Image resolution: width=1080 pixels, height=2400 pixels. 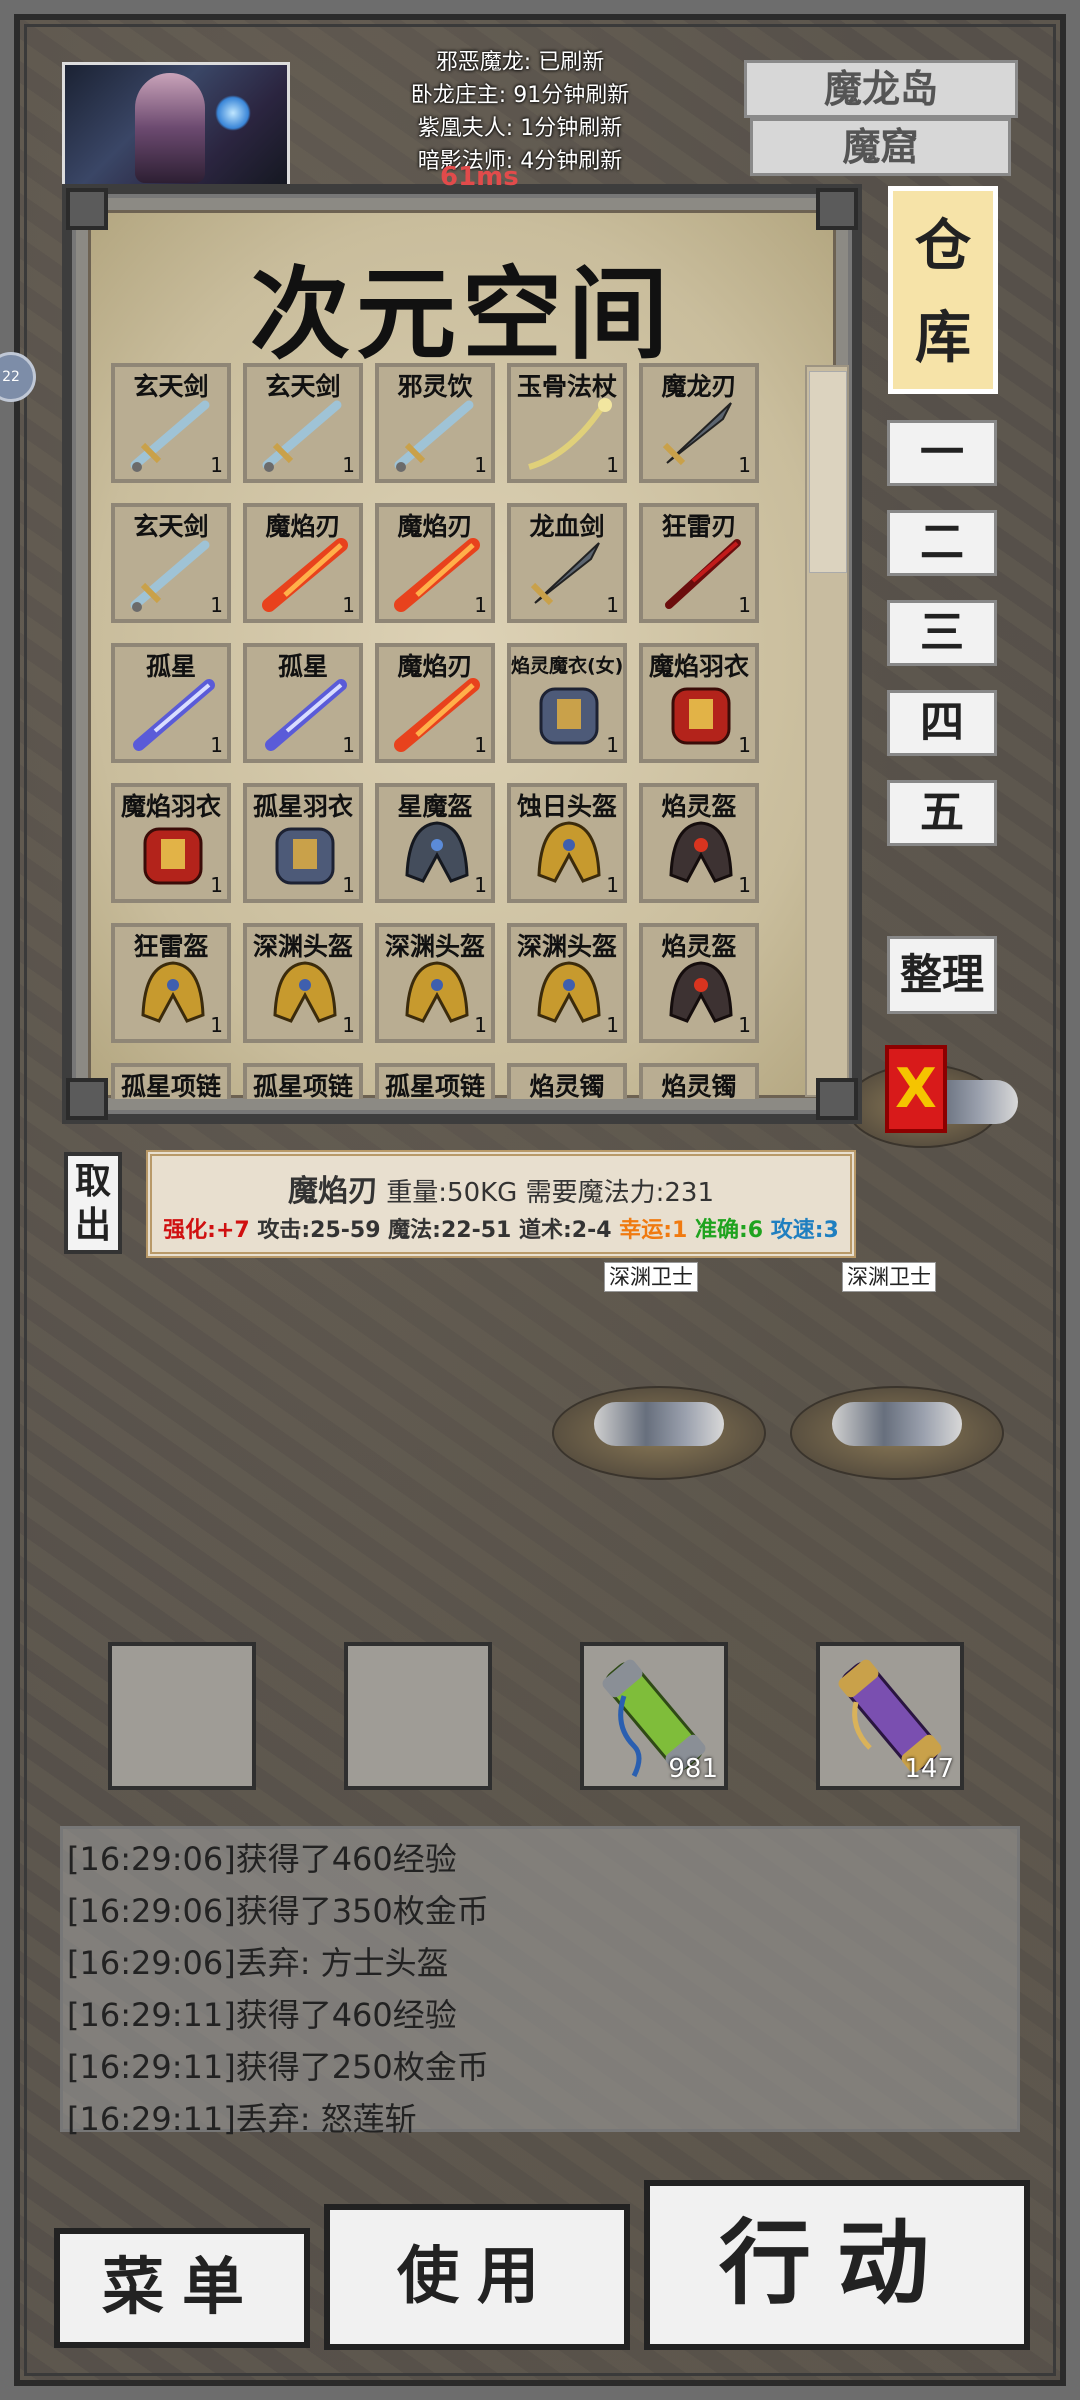 I want to click on helm-icon, so click(x=437, y=852).